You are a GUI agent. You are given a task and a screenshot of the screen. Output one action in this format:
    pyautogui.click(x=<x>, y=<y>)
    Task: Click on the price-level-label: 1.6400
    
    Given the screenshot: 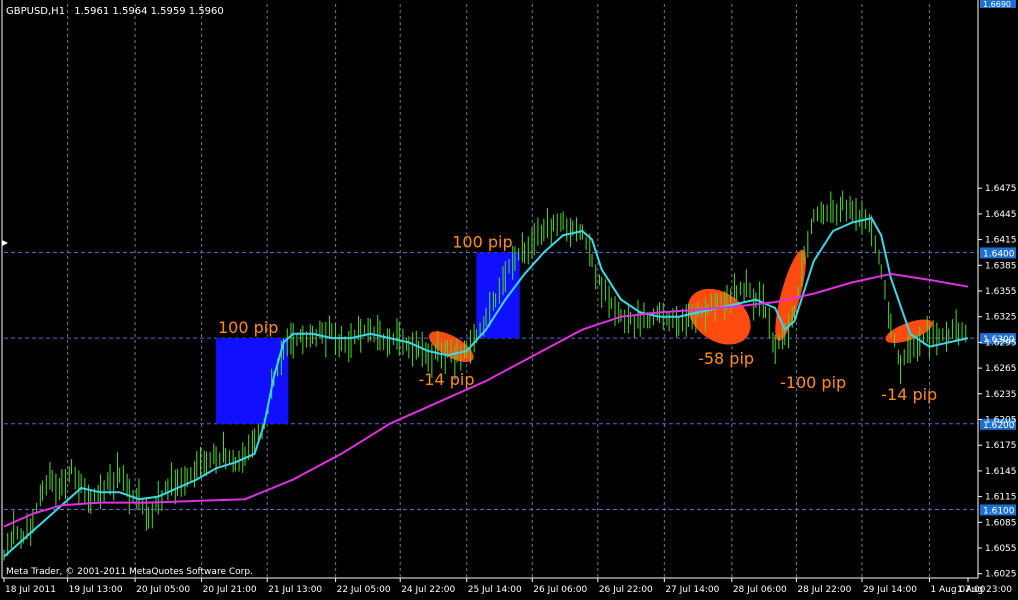 What is the action you would take?
    pyautogui.click(x=999, y=254)
    